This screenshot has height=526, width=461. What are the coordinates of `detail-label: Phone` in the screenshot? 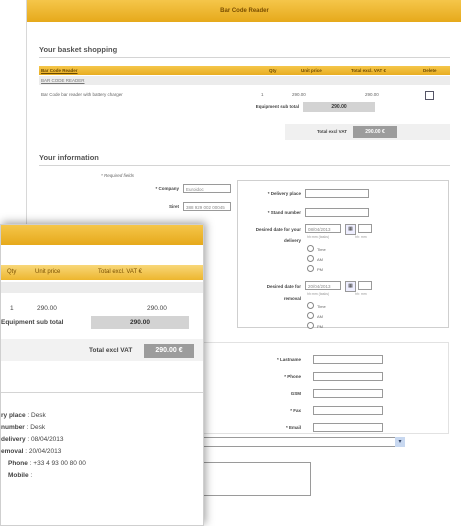 It's located at (18, 463).